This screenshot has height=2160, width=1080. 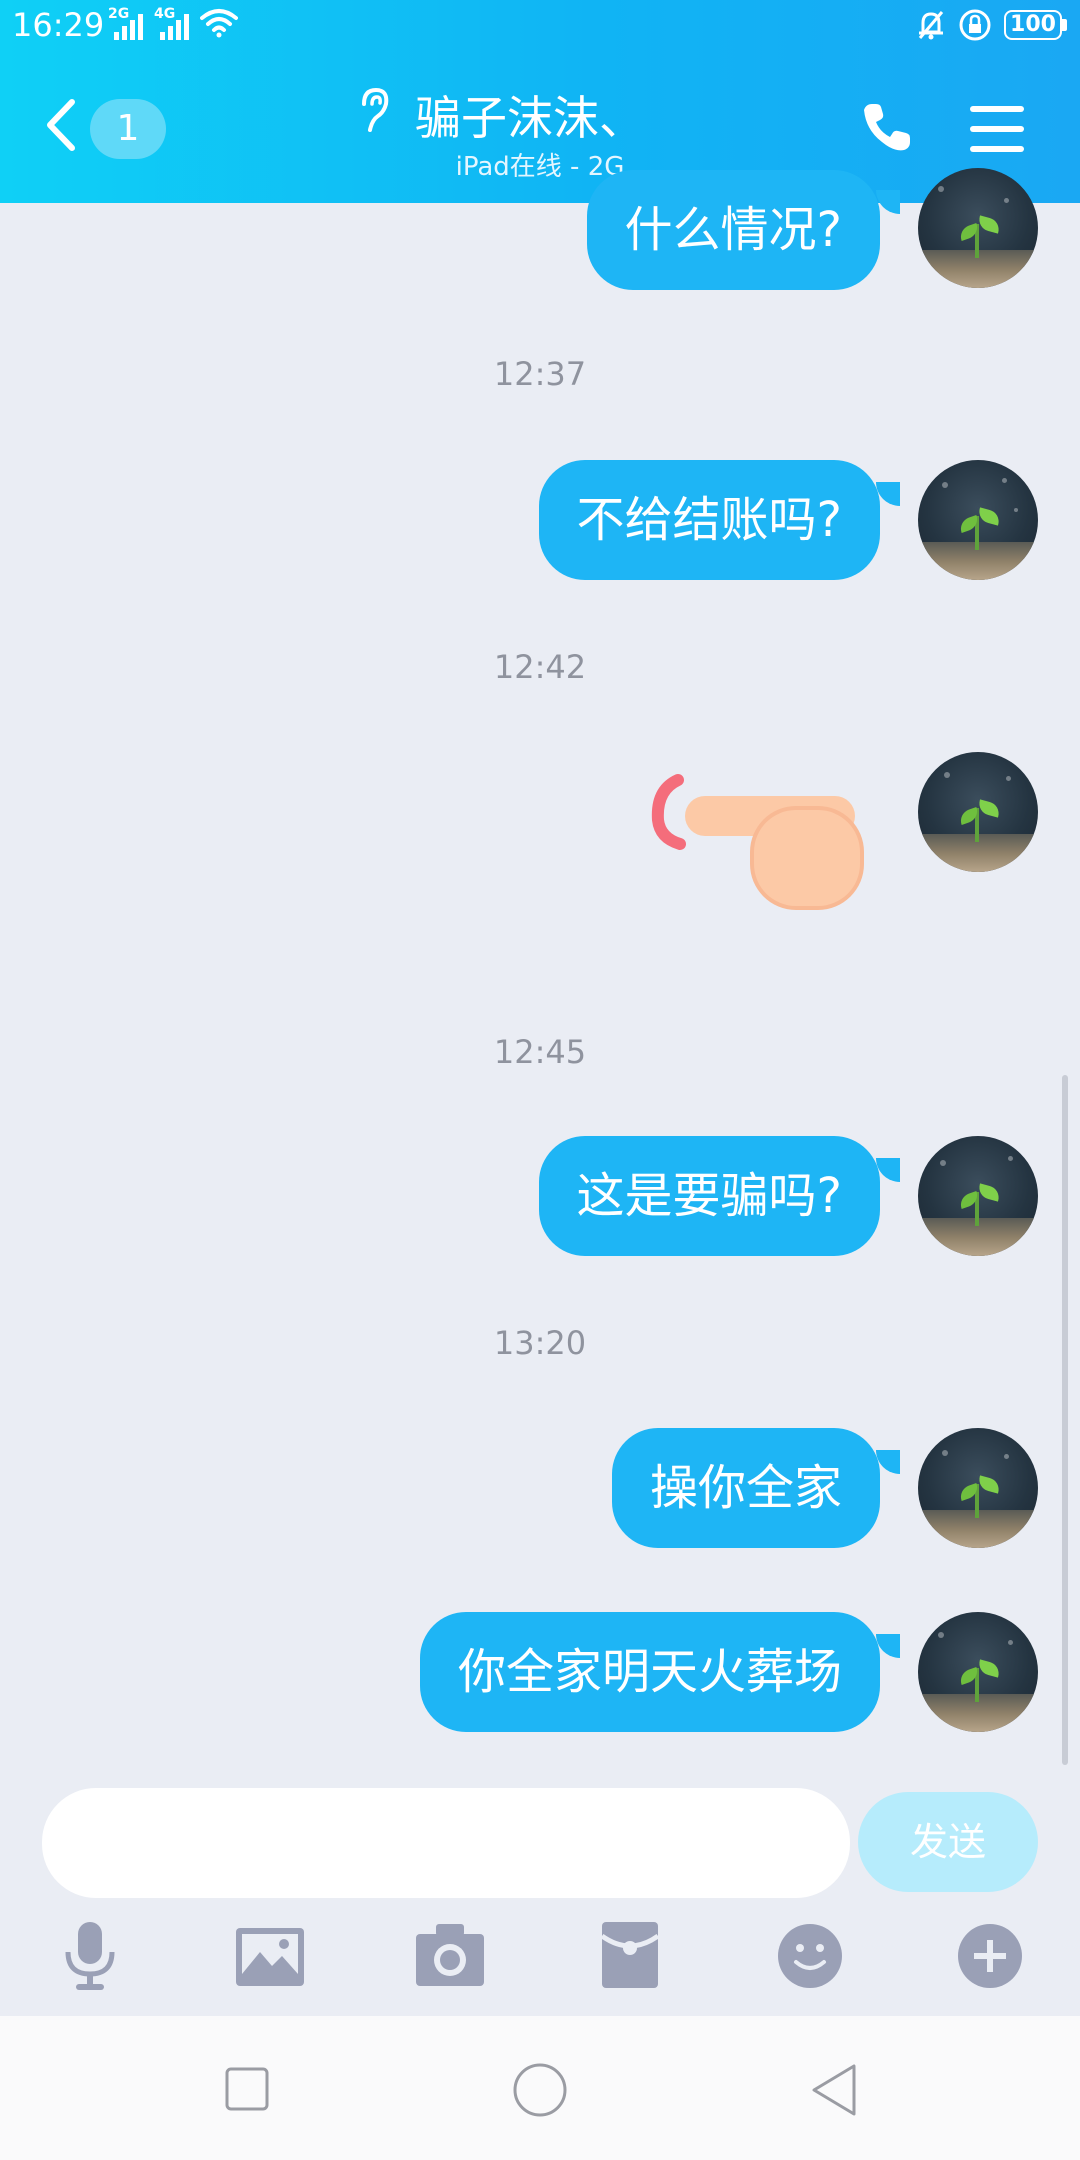 What do you see at coordinates (834, 2090) in the screenshot?
I see `back-nav-icon` at bounding box center [834, 2090].